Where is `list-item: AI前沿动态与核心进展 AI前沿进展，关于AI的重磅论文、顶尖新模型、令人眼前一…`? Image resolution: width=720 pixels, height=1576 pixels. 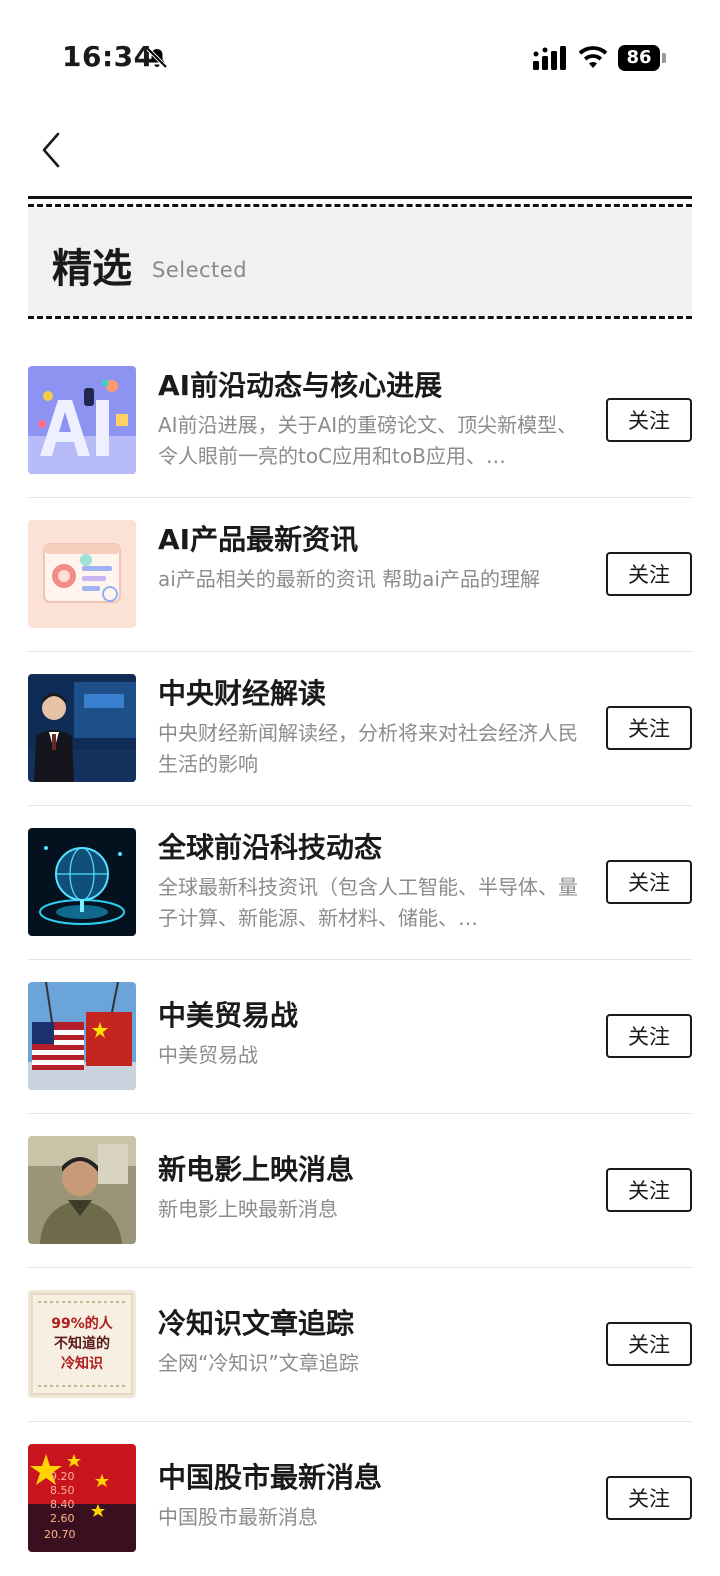
list-item: AI前沿动态与核心进展 AI前沿进展，关于AI的重磅论文、顶尖新模型、令人眼前一… is located at coordinates (360, 421).